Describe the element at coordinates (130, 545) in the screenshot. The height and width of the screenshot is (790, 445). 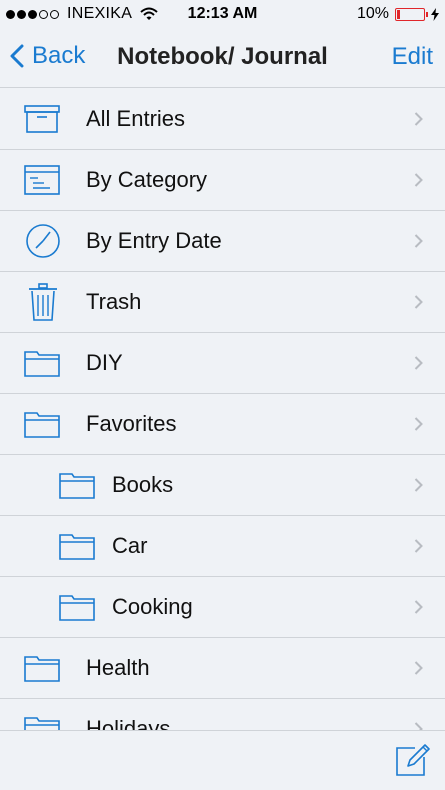
I see `list-item-label: Car` at that location.